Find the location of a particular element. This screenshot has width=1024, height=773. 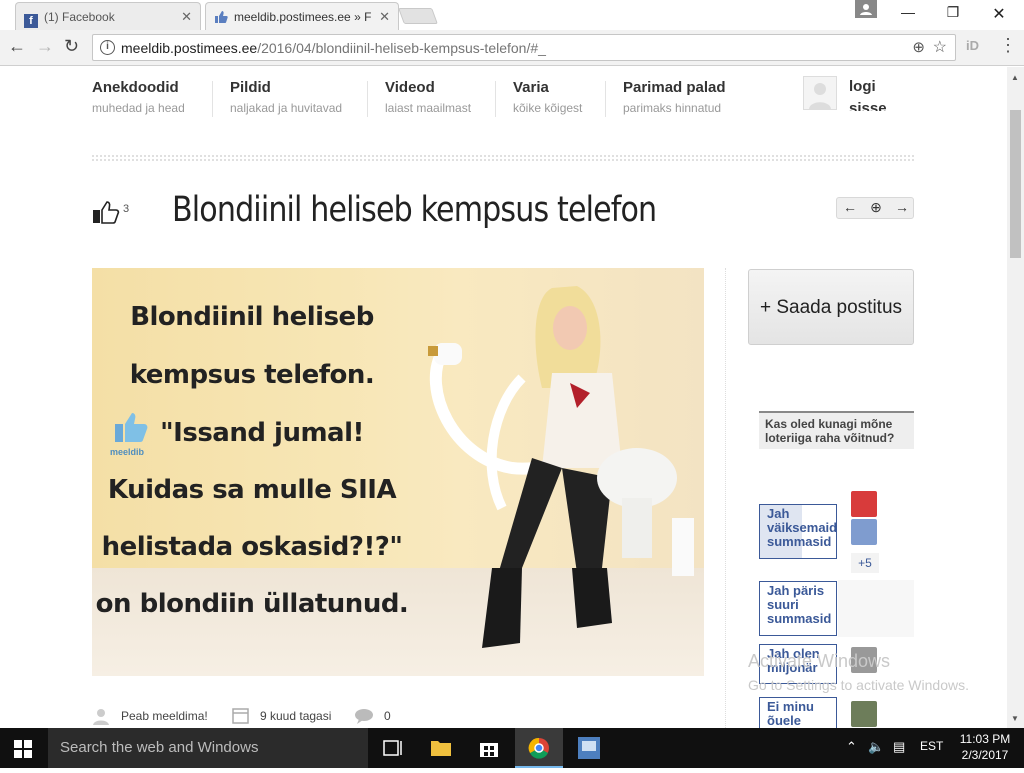

tab-facebook: f (1) Facebook ✕ is located at coordinates (108, 16).